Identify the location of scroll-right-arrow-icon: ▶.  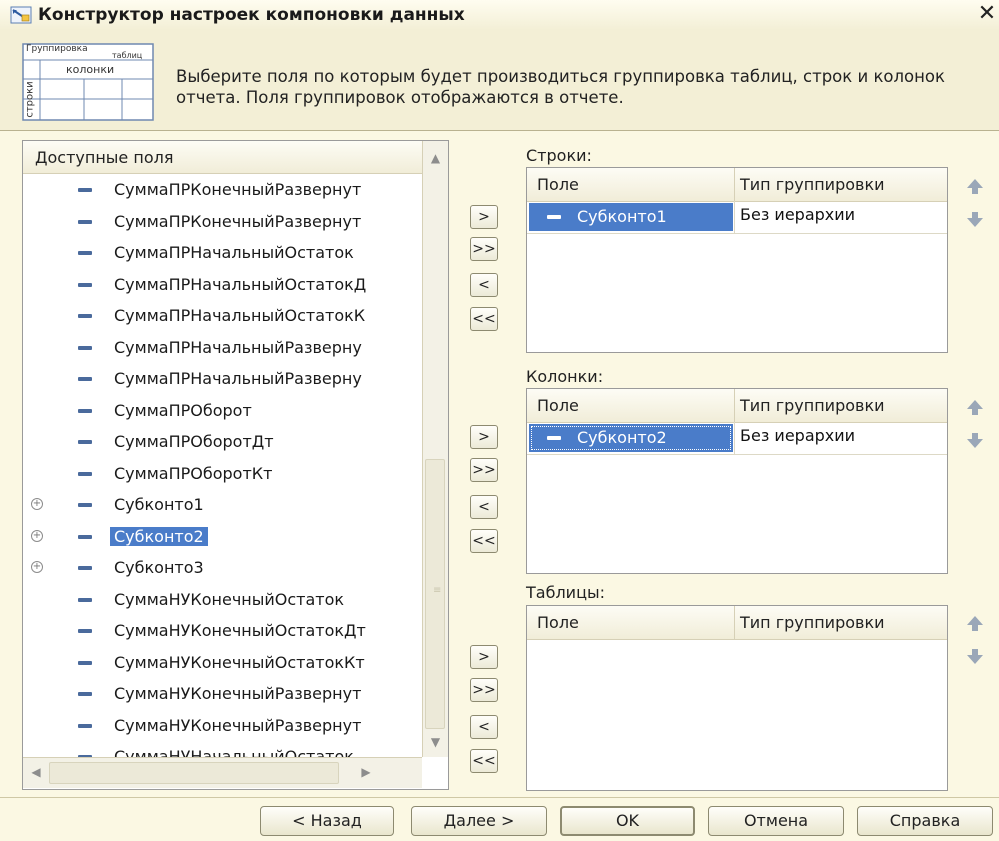
(366, 773).